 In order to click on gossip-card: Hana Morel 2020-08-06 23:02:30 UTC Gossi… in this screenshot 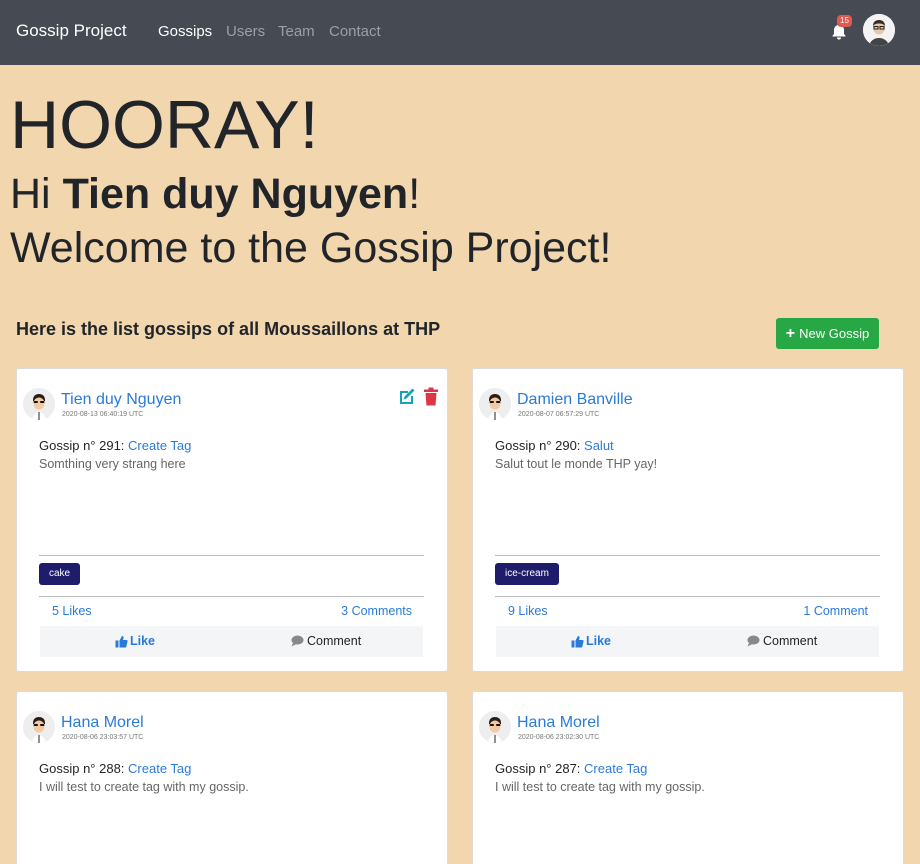, I will do `click(688, 777)`.